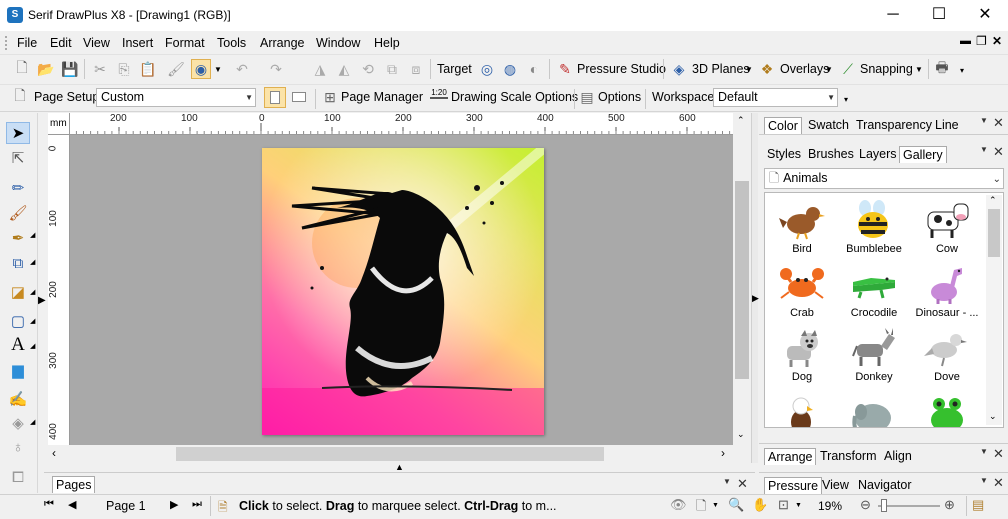 The image size is (1008, 519). I want to click on ungroup-icon: ⧈, so click(416, 69).